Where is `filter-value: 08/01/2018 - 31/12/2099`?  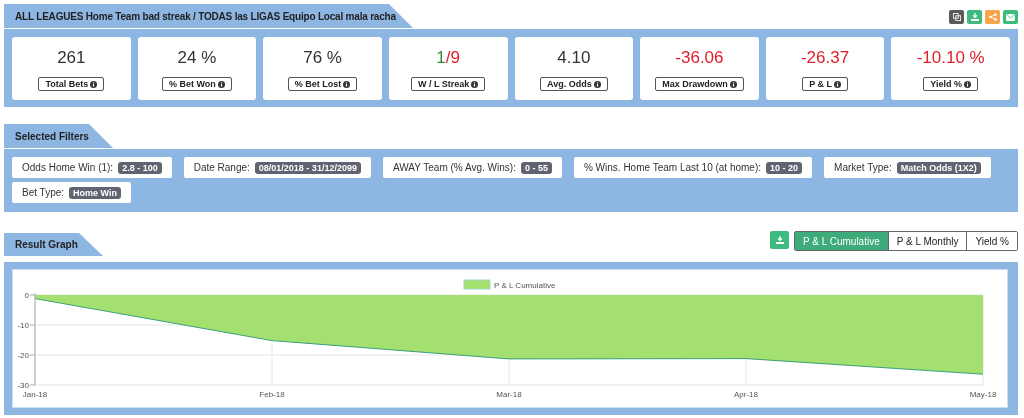 filter-value: 08/01/2018 - 31/12/2099 is located at coordinates (307, 167).